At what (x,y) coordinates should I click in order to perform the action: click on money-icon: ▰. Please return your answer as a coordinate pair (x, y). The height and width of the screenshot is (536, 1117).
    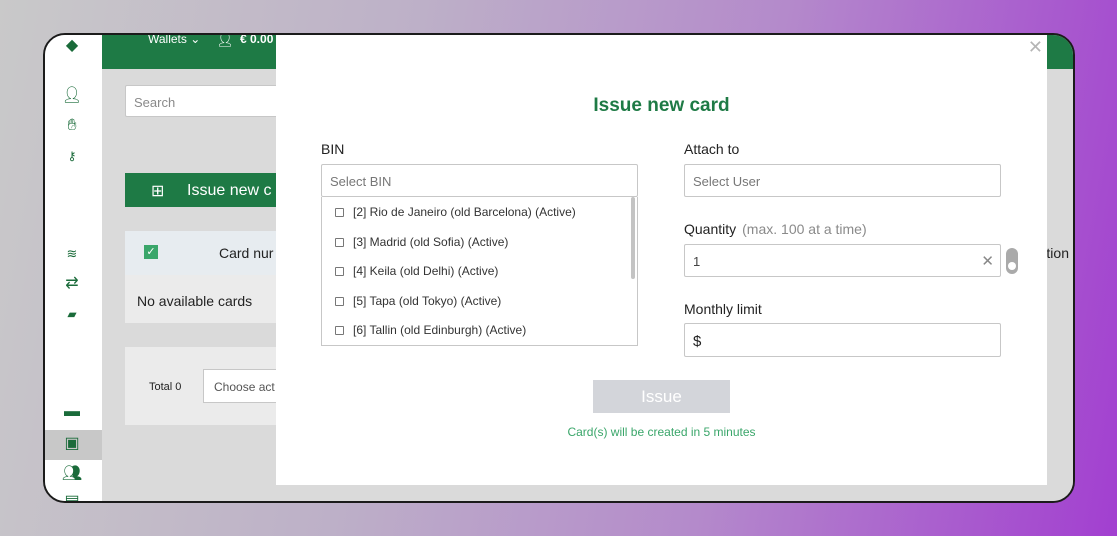
    Looking at the image, I should click on (72, 314).